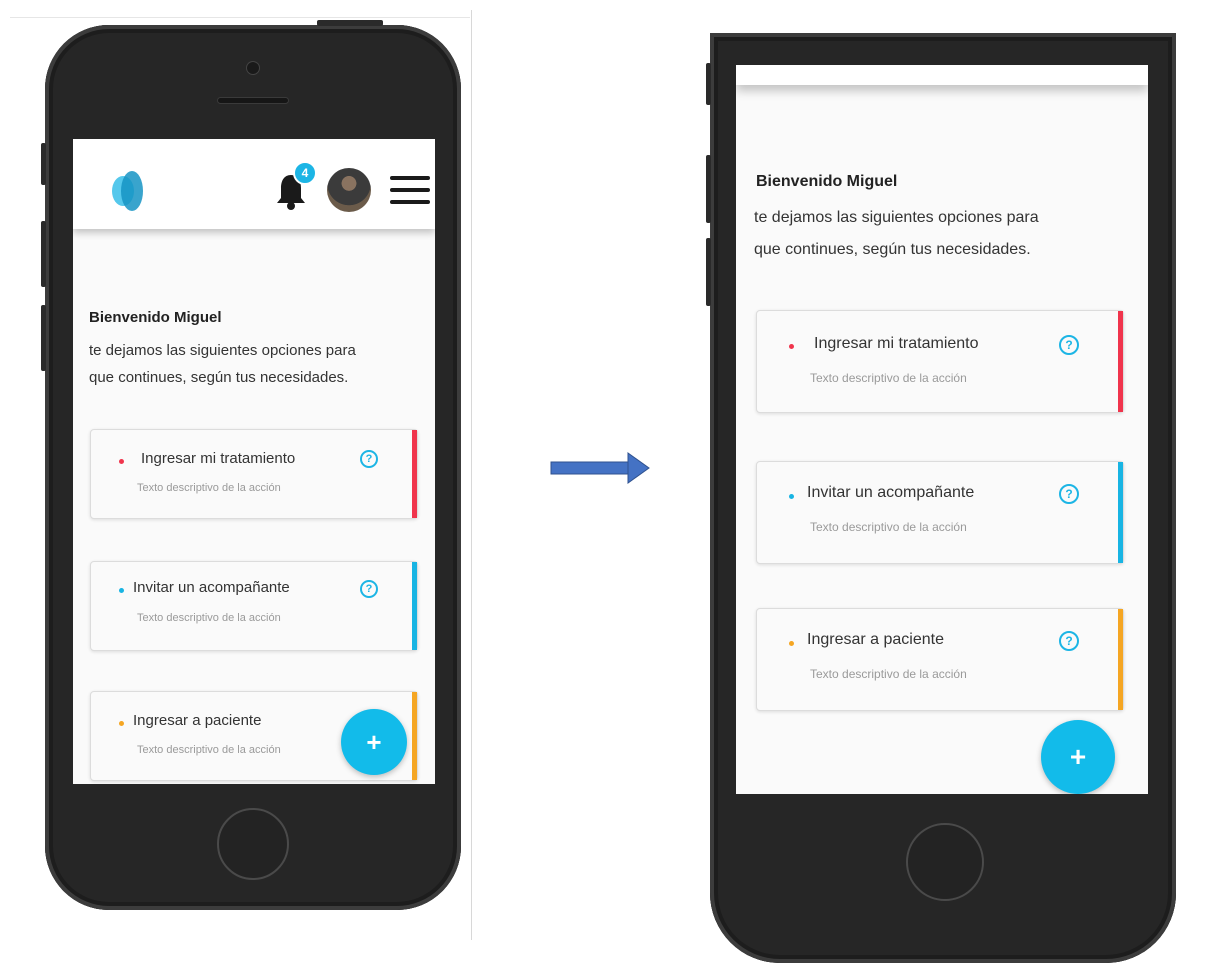  I want to click on panel-divider, so click(471, 475).